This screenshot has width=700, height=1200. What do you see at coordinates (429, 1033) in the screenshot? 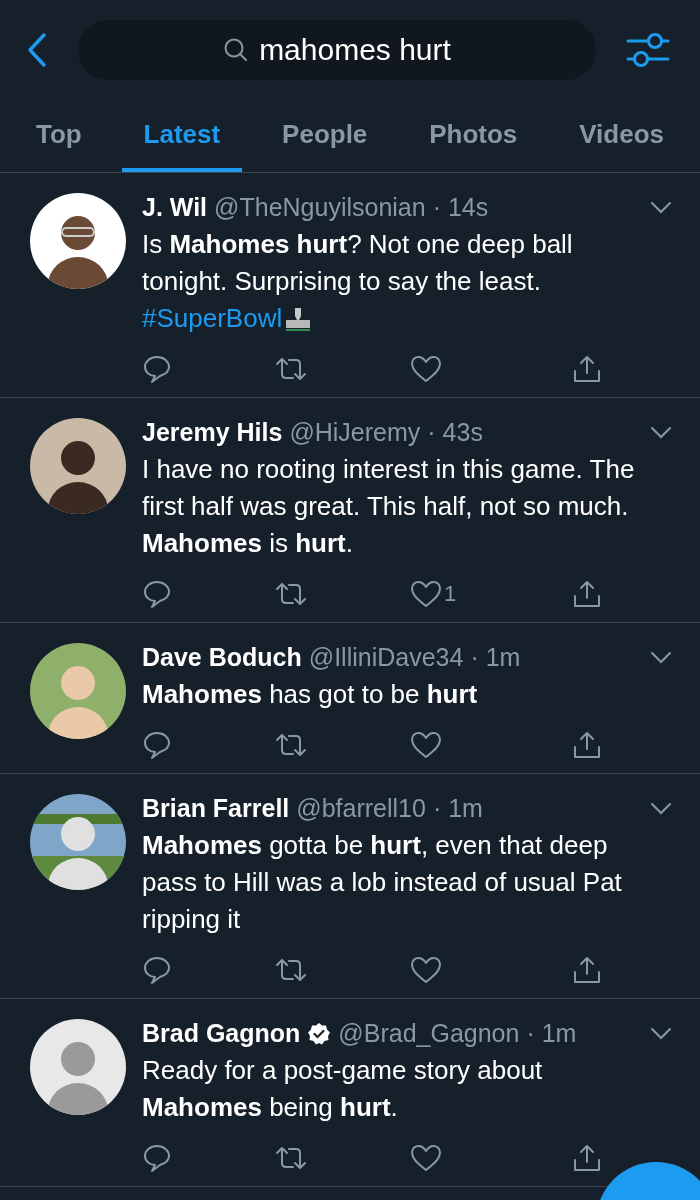
I see `user-handle: @Brad_Gagnon` at bounding box center [429, 1033].